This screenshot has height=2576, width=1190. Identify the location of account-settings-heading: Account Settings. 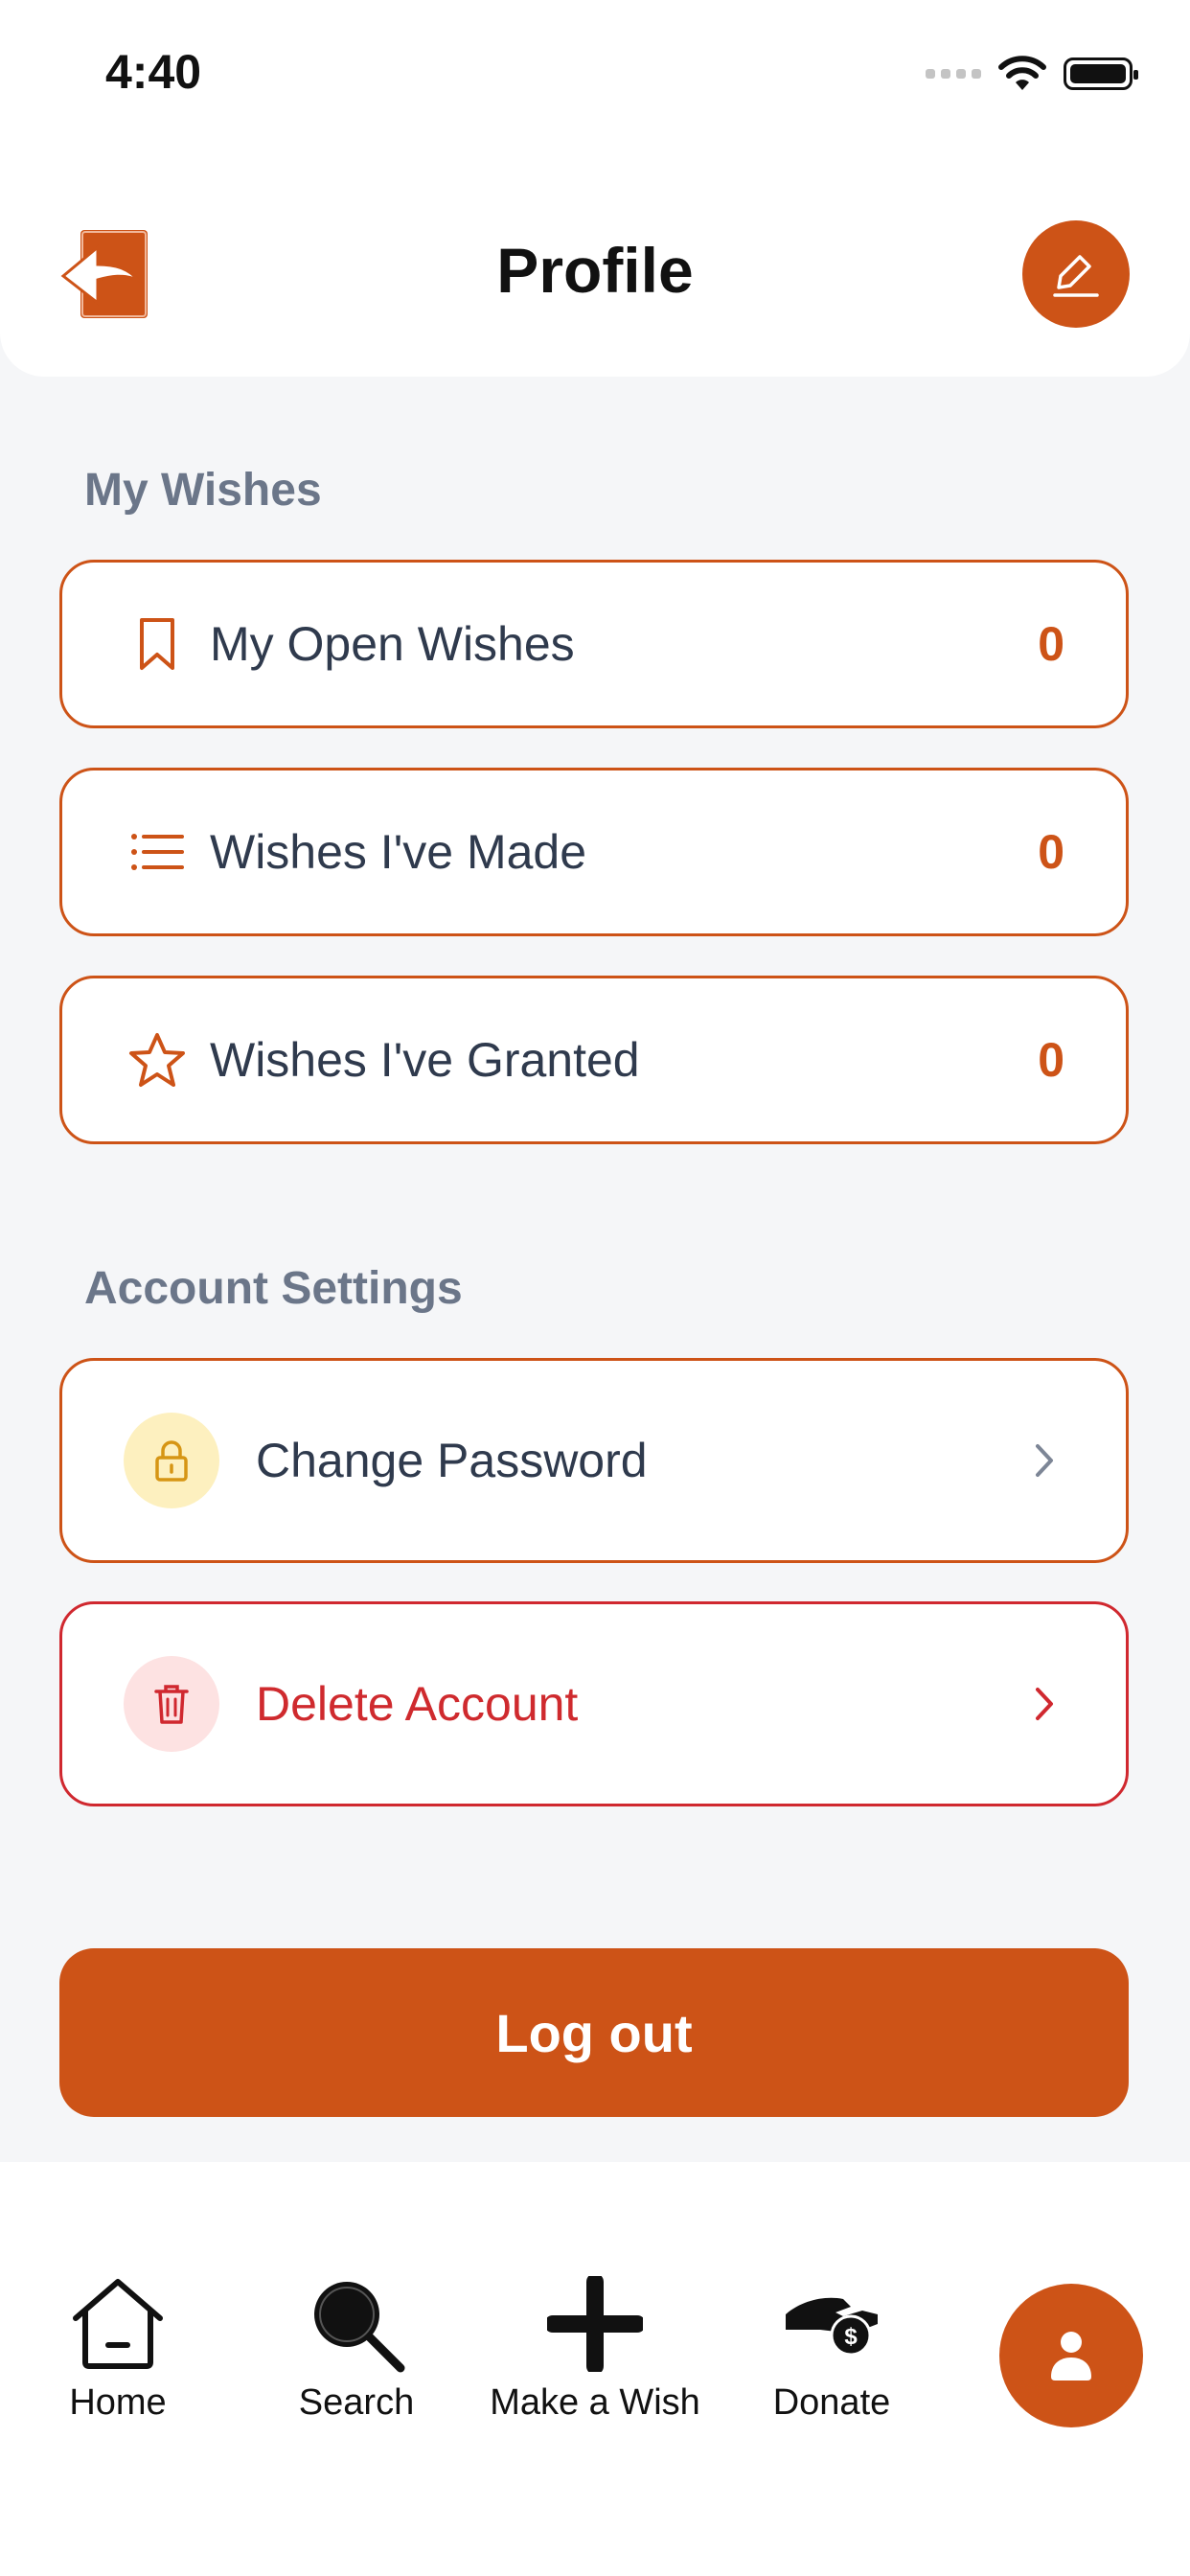
(273, 1288).